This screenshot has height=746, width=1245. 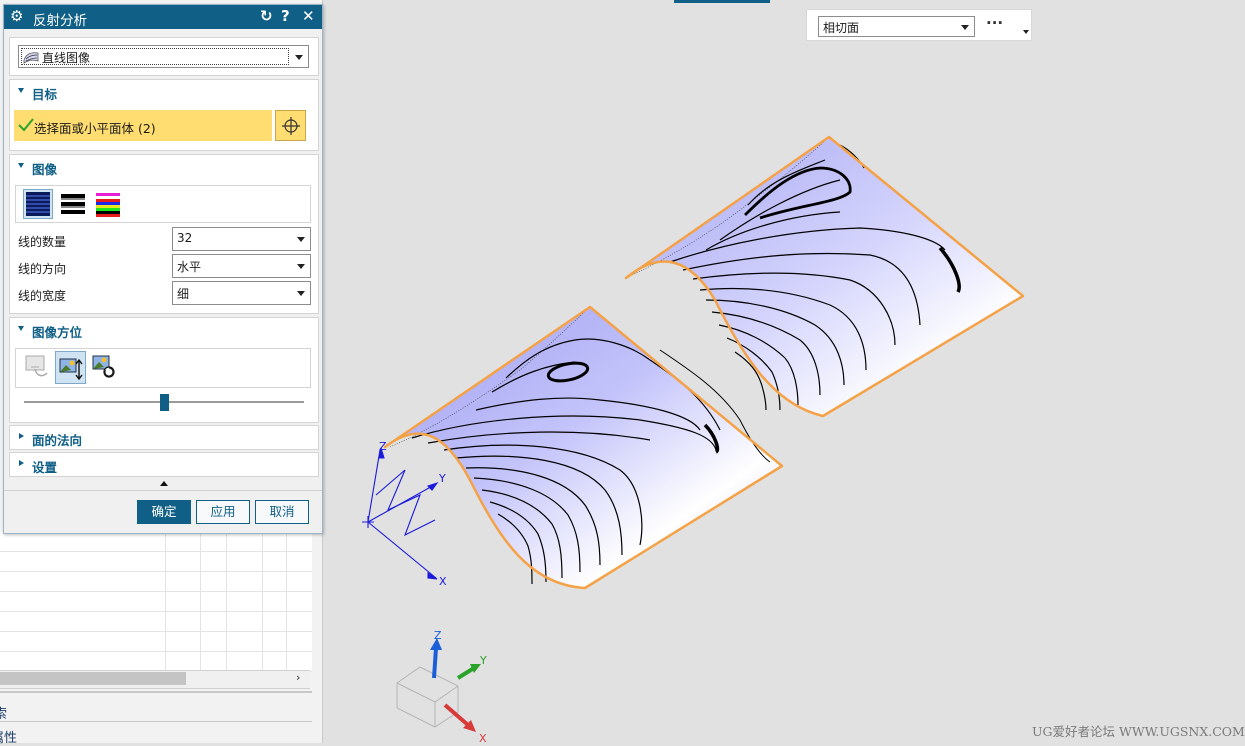 What do you see at coordinates (1138, 731) in the screenshot?
I see `watermark: UG爱好者论坛 WWW.UGSNX.COM` at bounding box center [1138, 731].